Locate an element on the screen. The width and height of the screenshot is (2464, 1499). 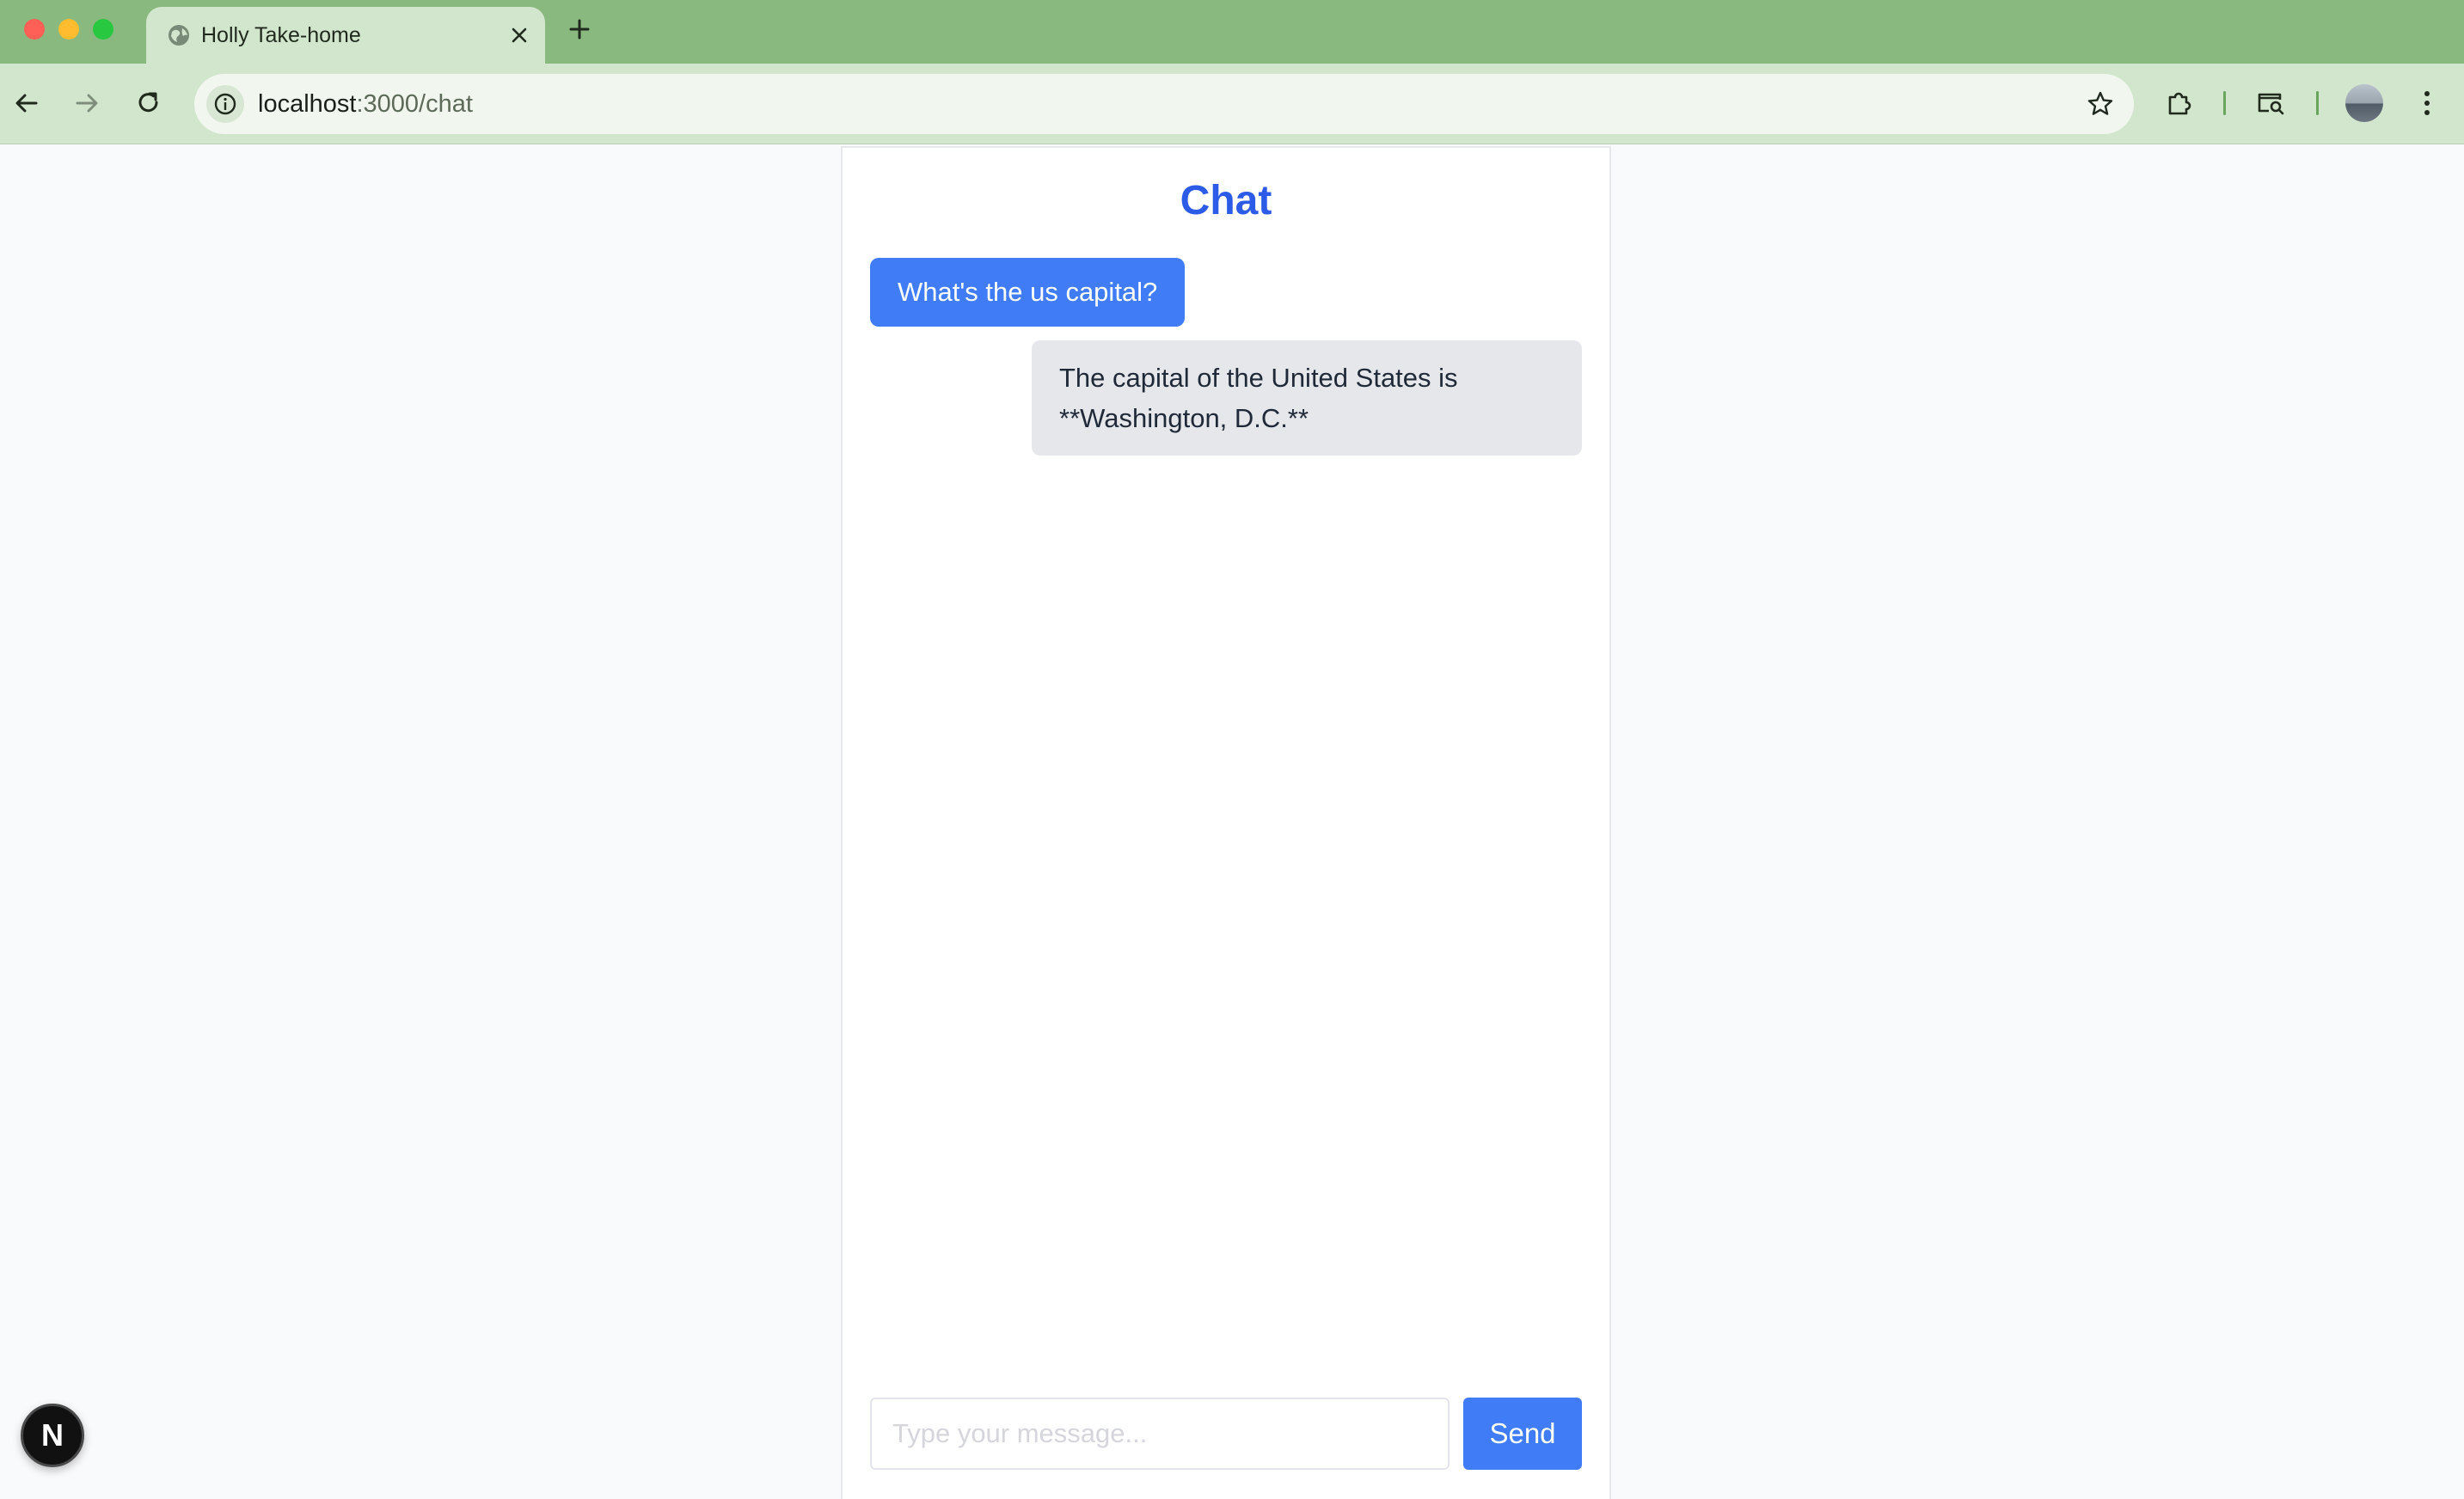
plus-icon is located at coordinates (579, 29).